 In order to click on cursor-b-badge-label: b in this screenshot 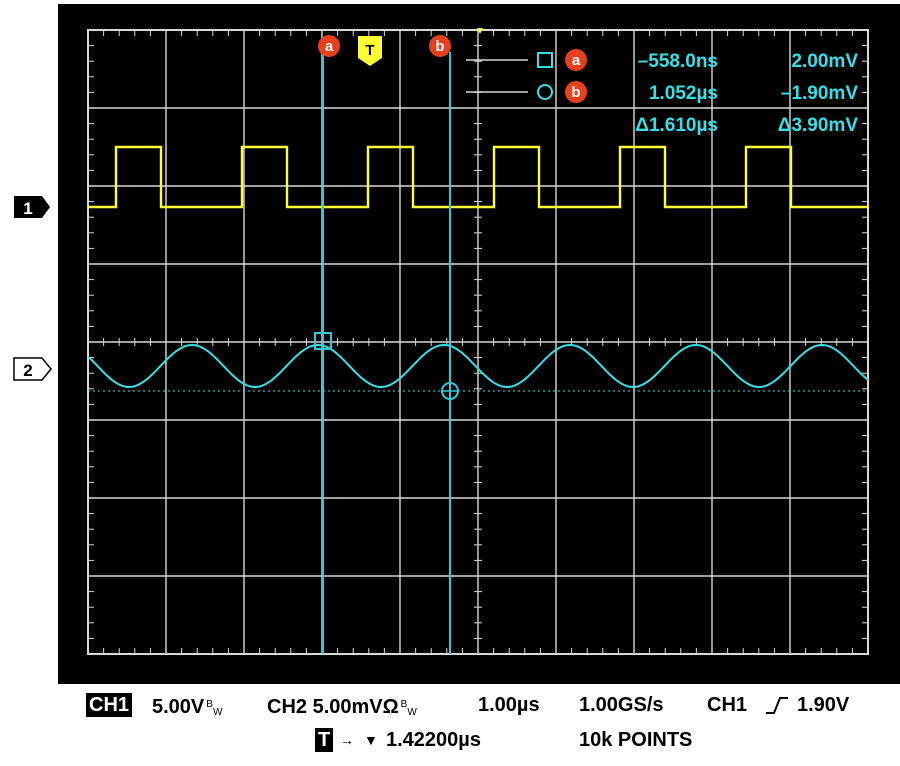, I will do `click(439, 46)`.